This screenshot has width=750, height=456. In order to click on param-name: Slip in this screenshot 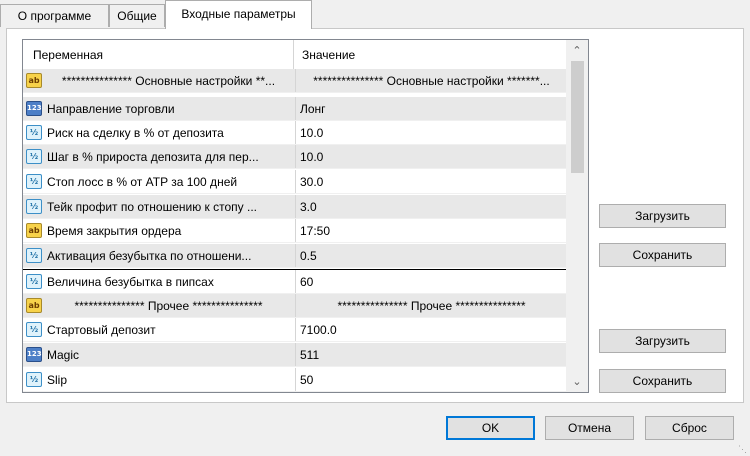, I will do `click(57, 380)`.